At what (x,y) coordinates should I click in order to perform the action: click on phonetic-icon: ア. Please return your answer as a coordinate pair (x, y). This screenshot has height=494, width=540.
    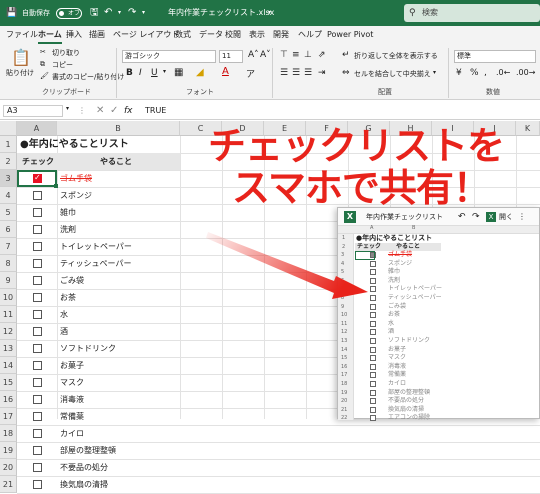
    Looking at the image, I should click on (250, 73).